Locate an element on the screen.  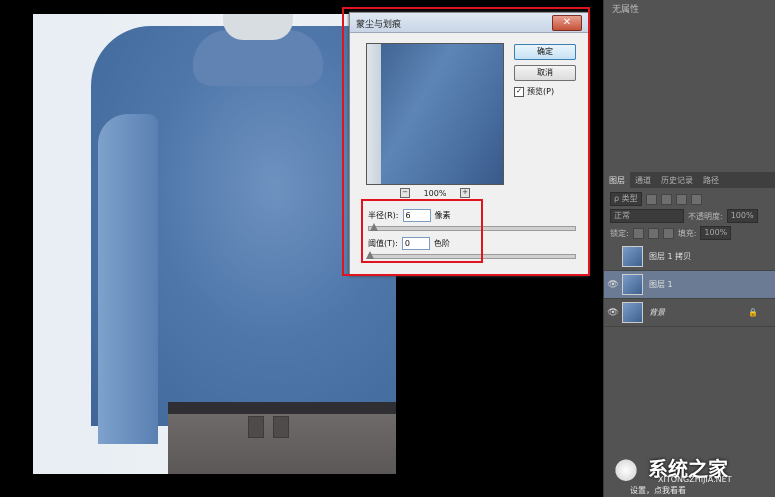
layer-filter-select: ρ 类型 is located at coordinates (626, 199).